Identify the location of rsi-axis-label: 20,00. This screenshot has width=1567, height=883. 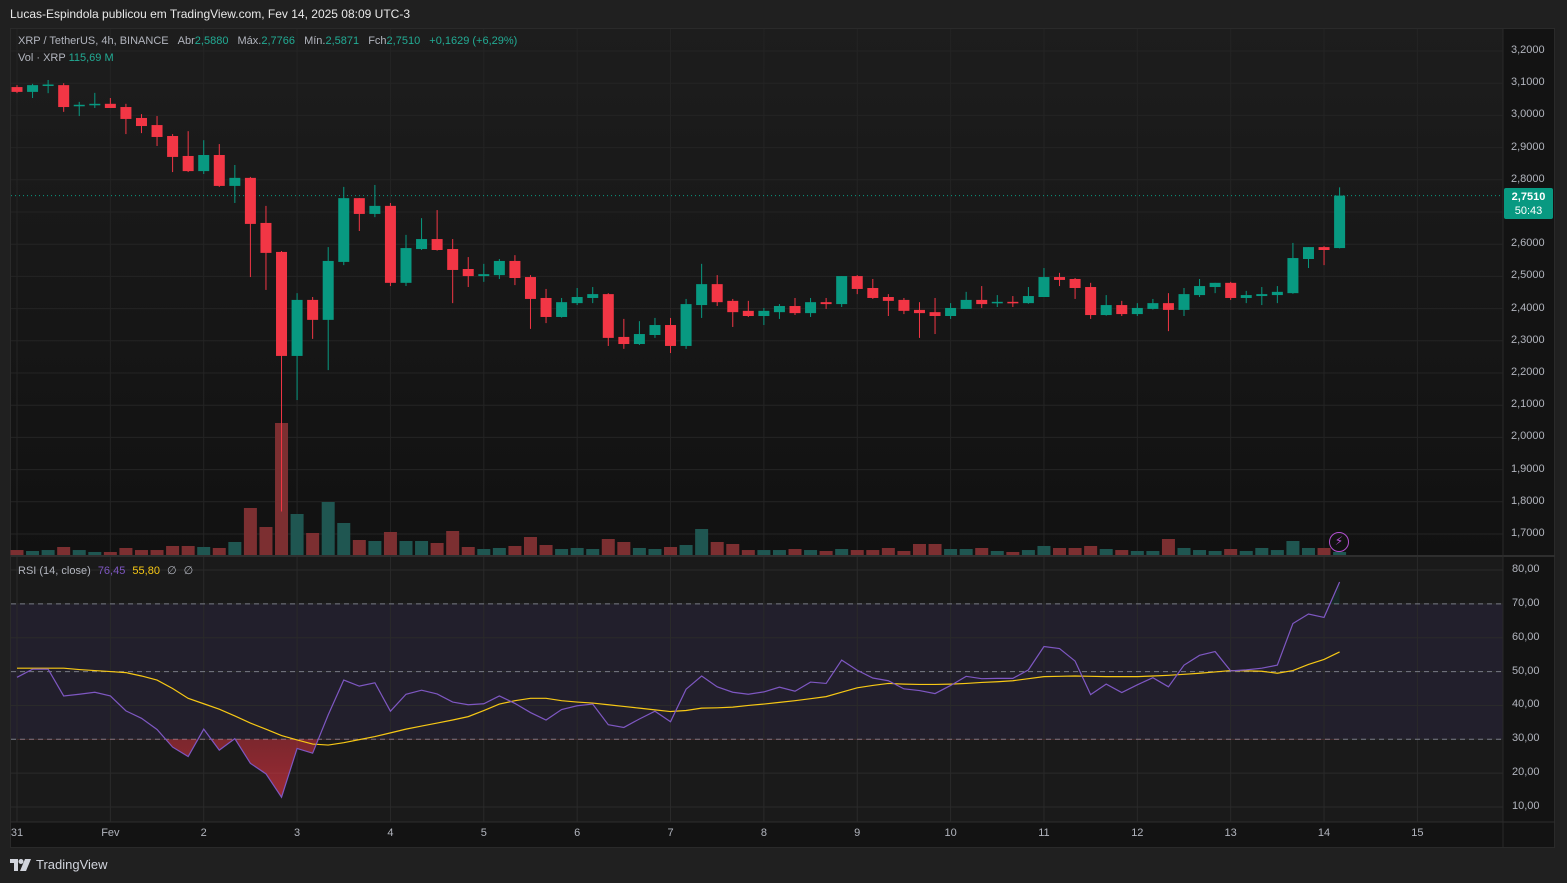
(1526, 772).